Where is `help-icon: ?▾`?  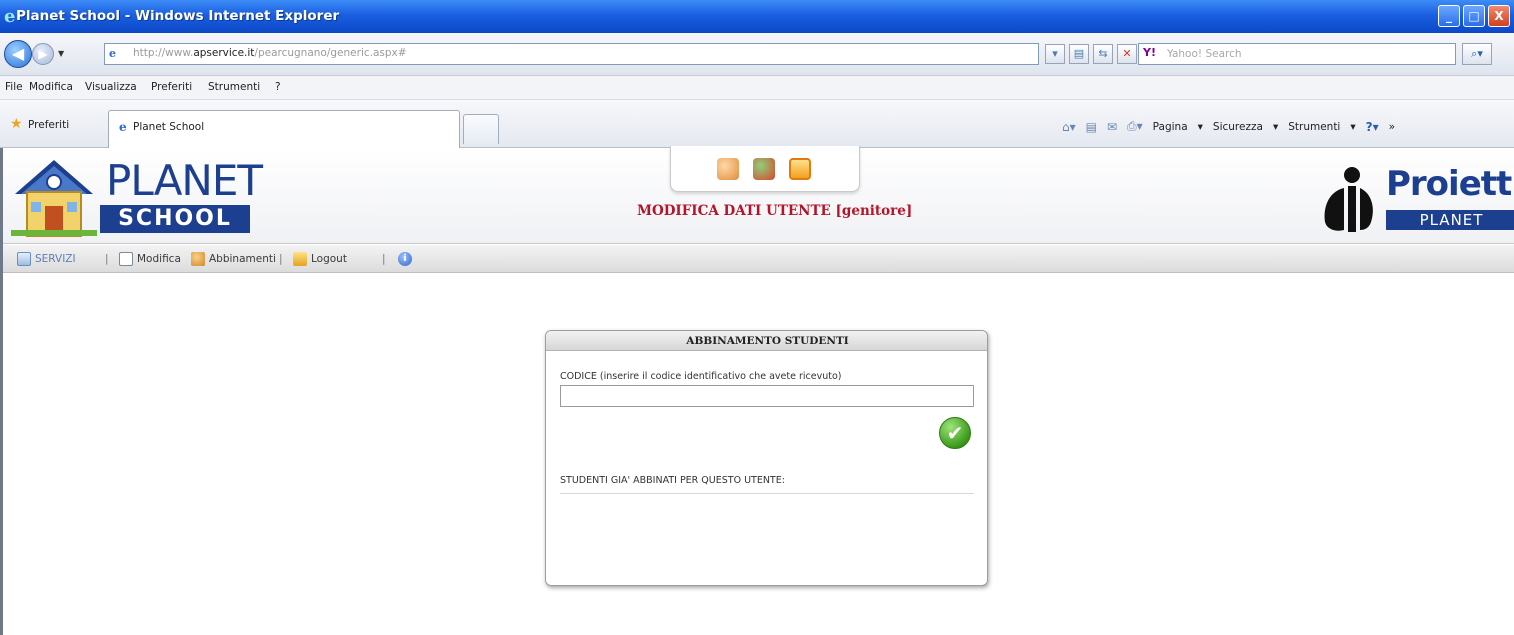 help-icon: ?▾ is located at coordinates (1372, 127).